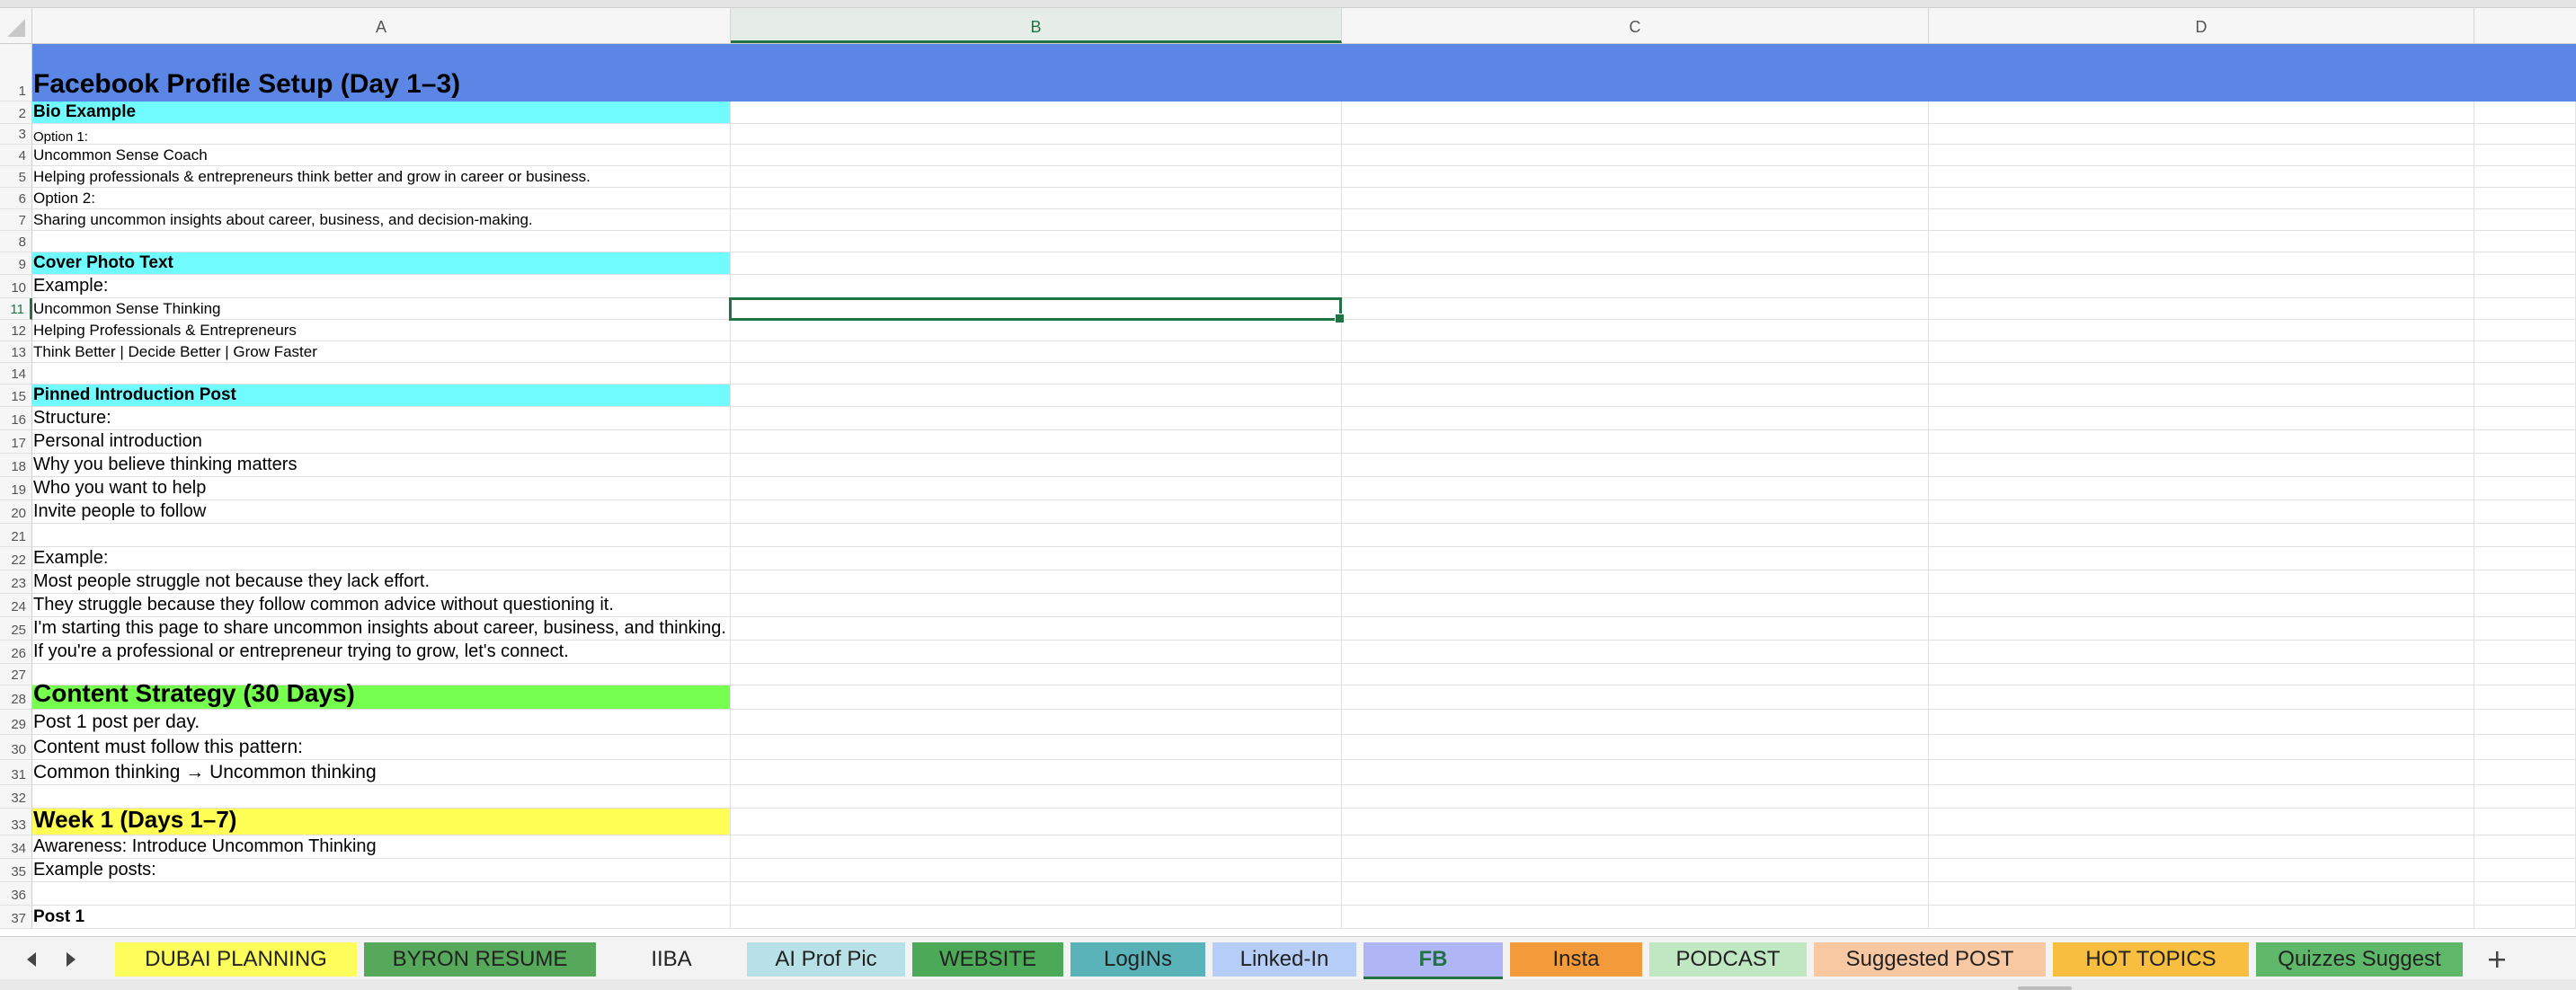 This screenshot has width=2576, height=990. I want to click on row-header: 23, so click(16, 582).